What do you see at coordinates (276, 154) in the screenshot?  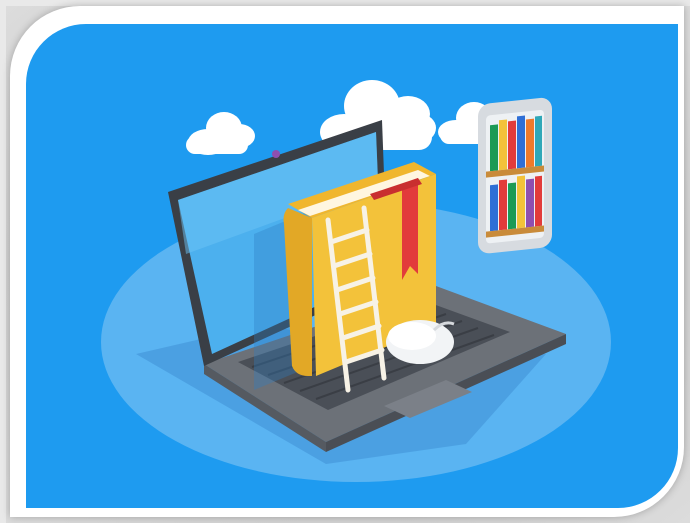 I see `webcam-dot` at bounding box center [276, 154].